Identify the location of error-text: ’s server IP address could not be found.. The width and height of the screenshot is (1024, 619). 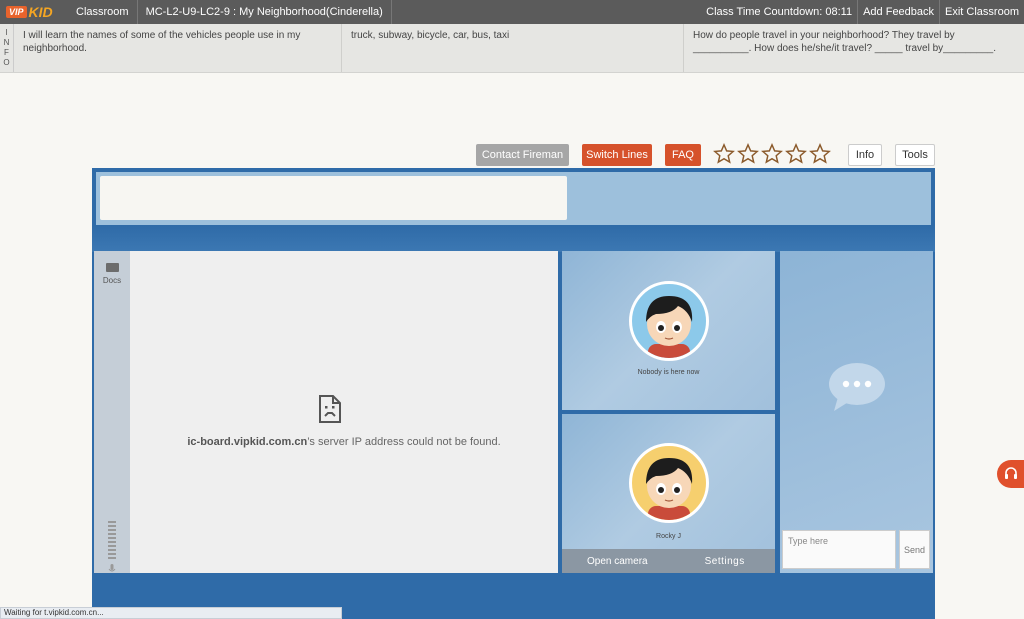
(404, 442).